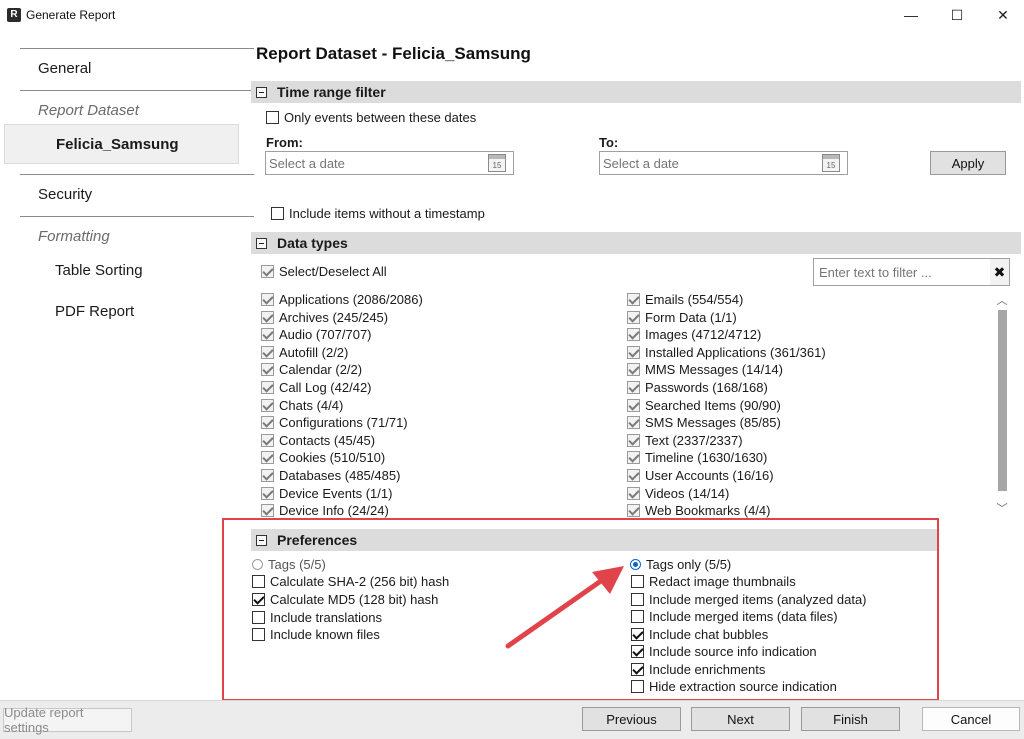 The width and height of the screenshot is (1024, 739). What do you see at coordinates (326, 493) in the screenshot?
I see `data-type-item-option: Device Events (1/1)` at bounding box center [326, 493].